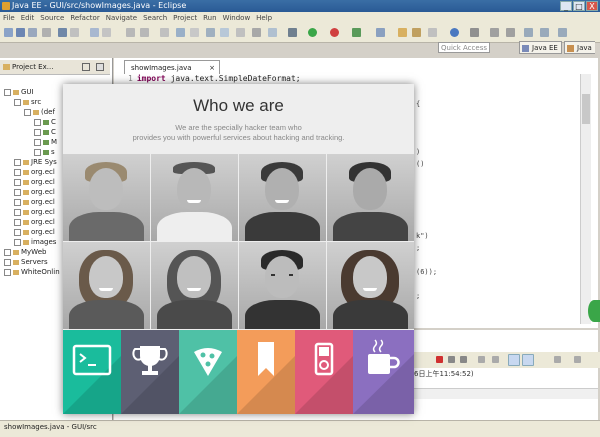 The height and width of the screenshot is (437, 600). Describe the element at coordinates (8, 32) in the screenshot. I see `new-icon` at that location.